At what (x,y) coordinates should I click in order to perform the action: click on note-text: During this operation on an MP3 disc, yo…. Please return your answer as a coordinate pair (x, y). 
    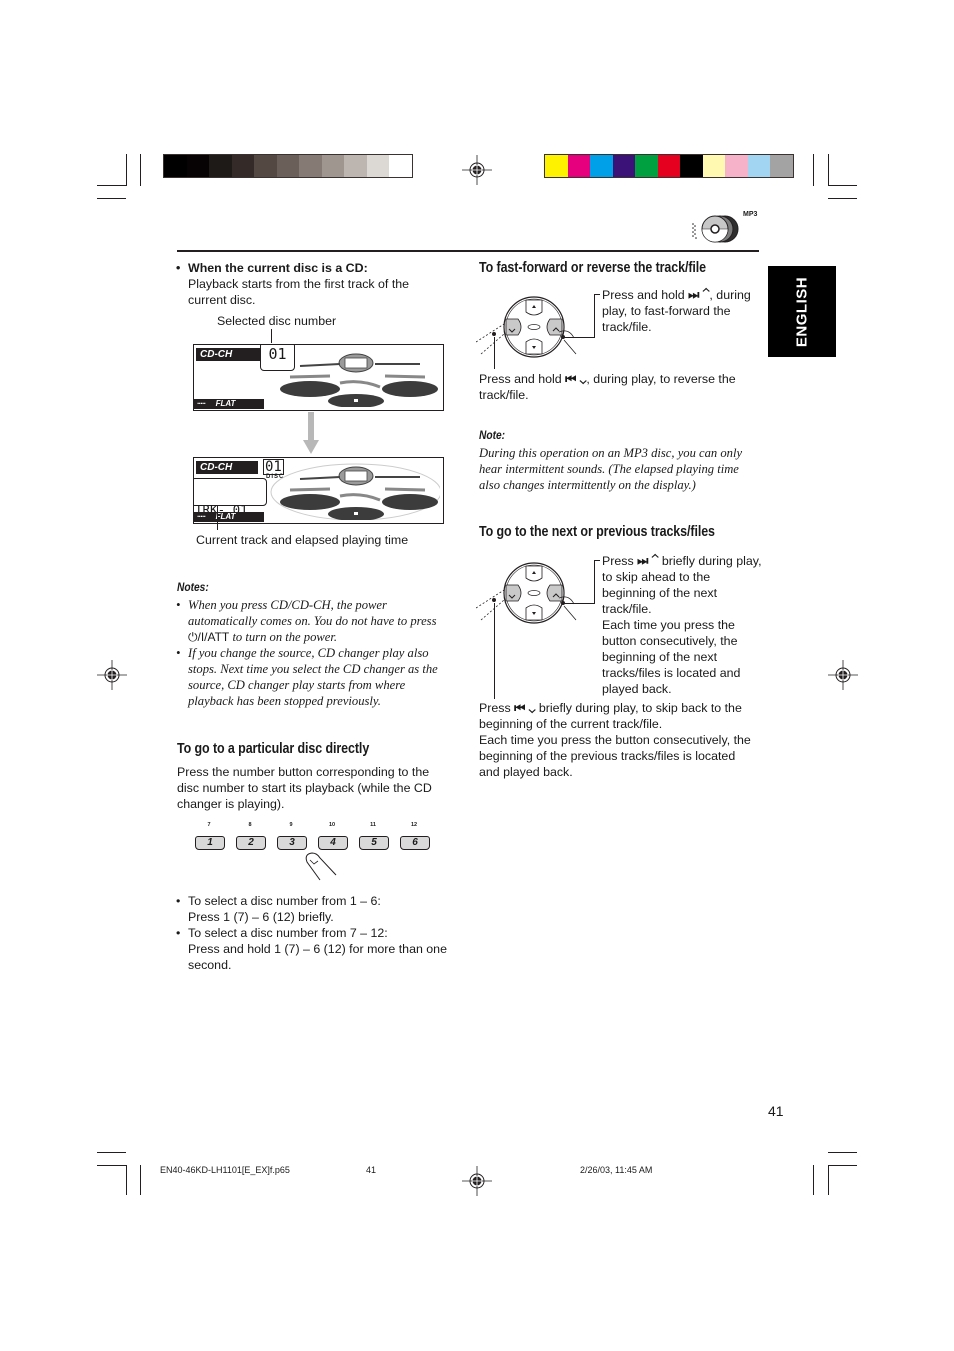
    Looking at the image, I should click on (611, 469).